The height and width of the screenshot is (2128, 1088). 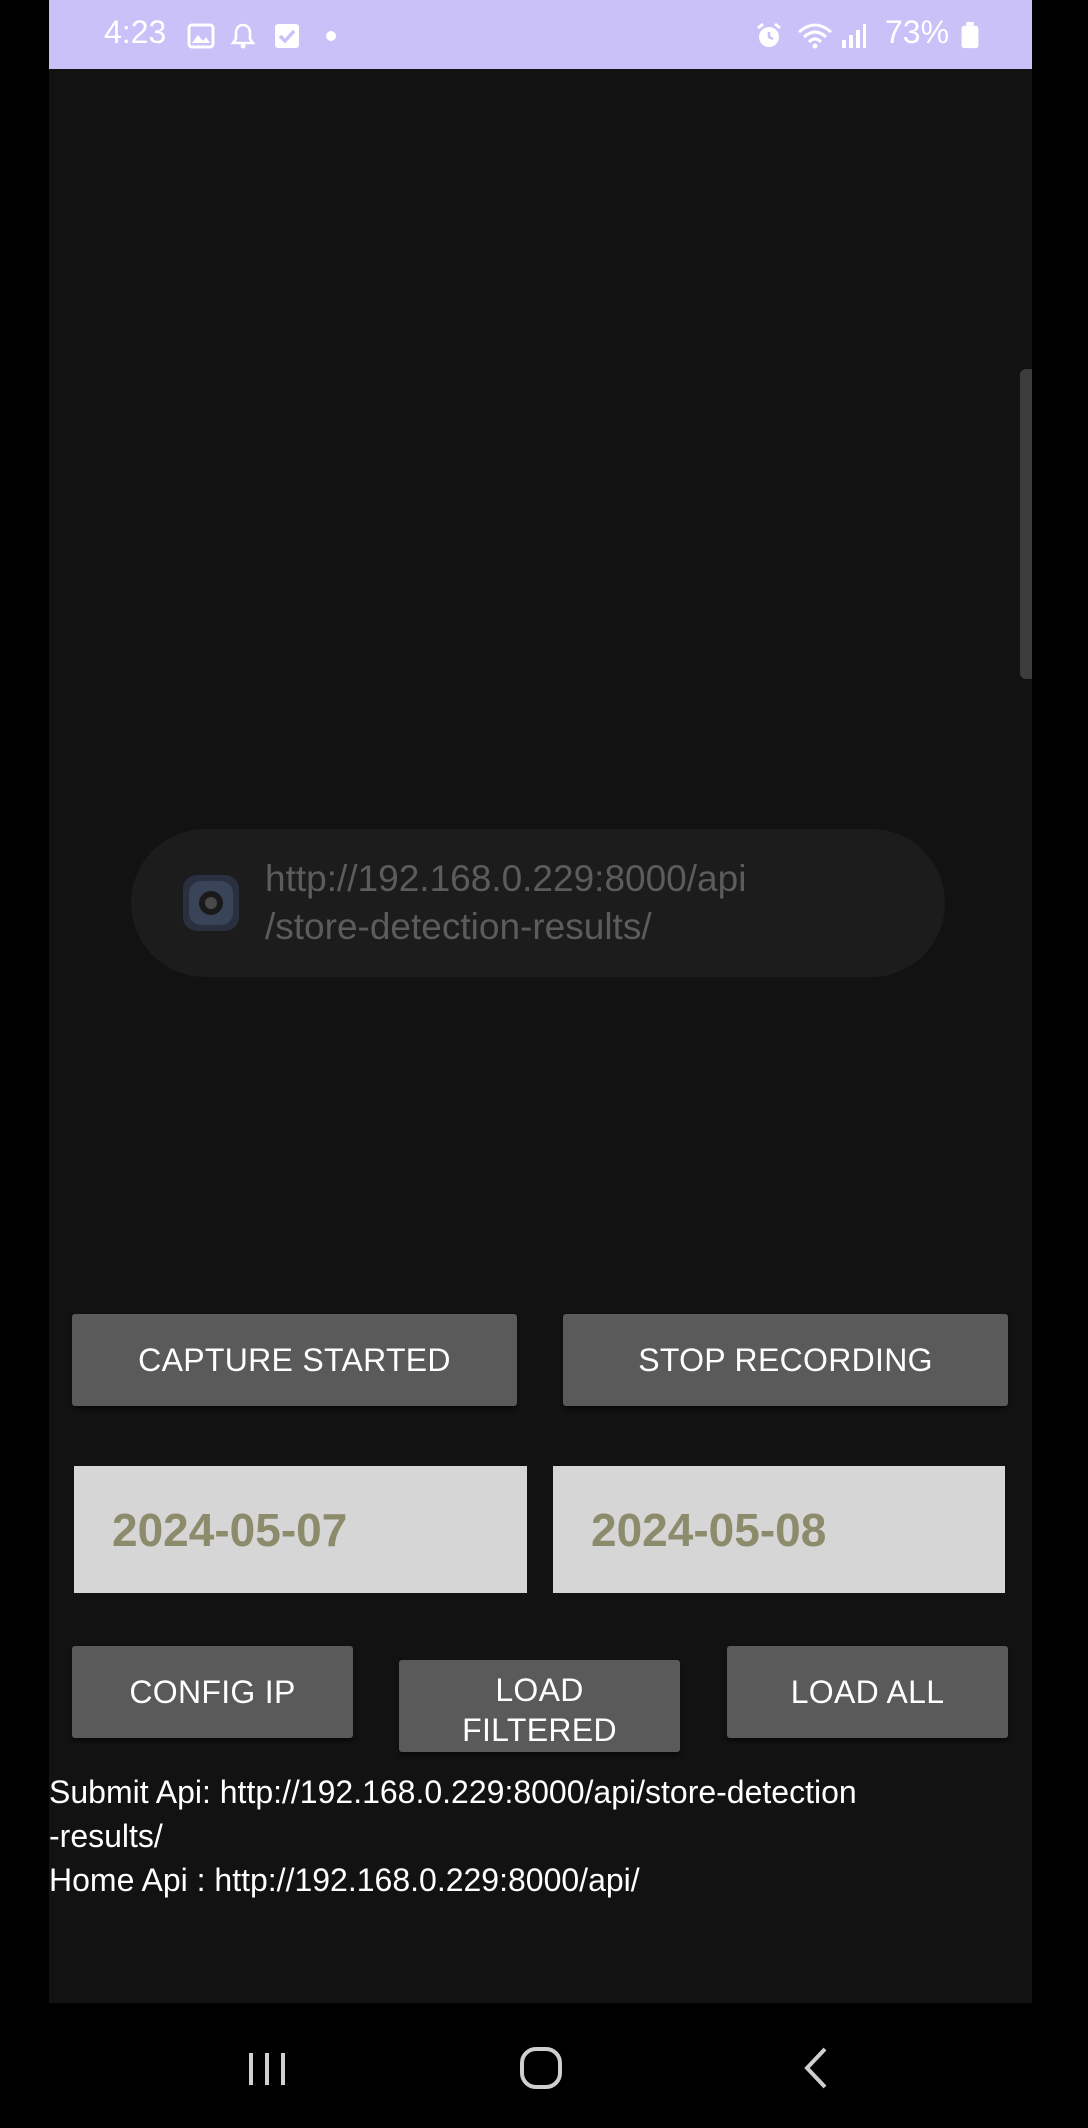 I want to click on gallery-icon, so click(x=201, y=36).